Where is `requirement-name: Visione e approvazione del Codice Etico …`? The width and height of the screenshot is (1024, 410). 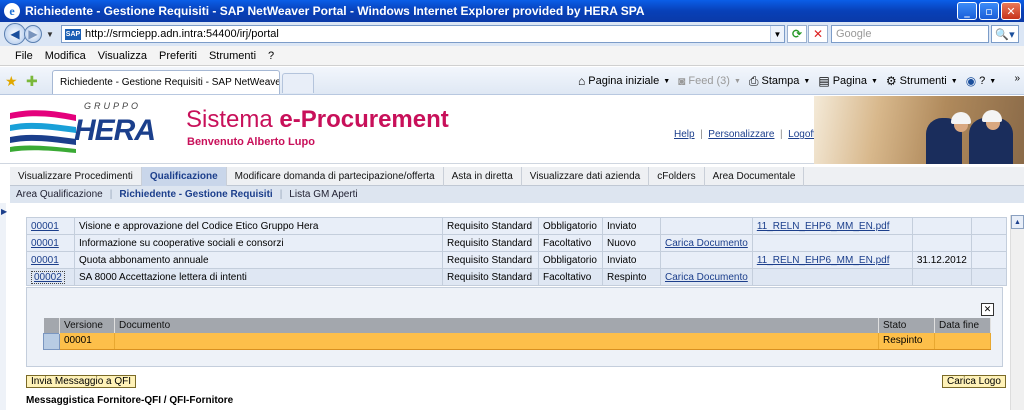
requirement-name: Visione e approvazione del Codice Etico … is located at coordinates (258, 226).